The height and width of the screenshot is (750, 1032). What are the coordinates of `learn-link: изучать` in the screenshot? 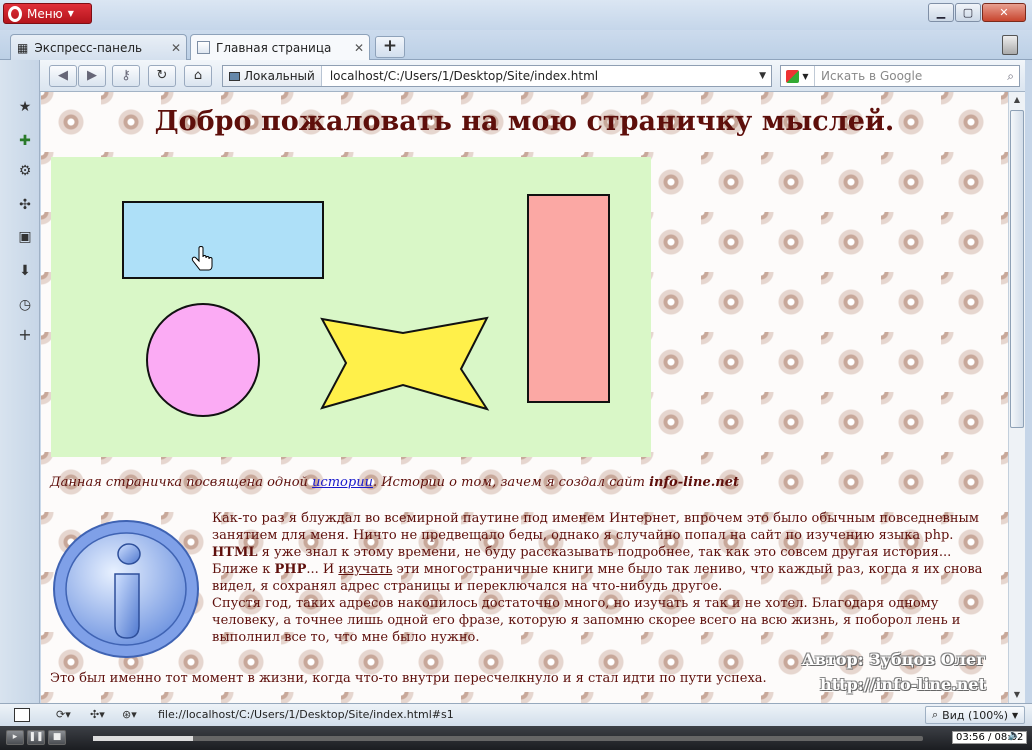 It's located at (365, 569).